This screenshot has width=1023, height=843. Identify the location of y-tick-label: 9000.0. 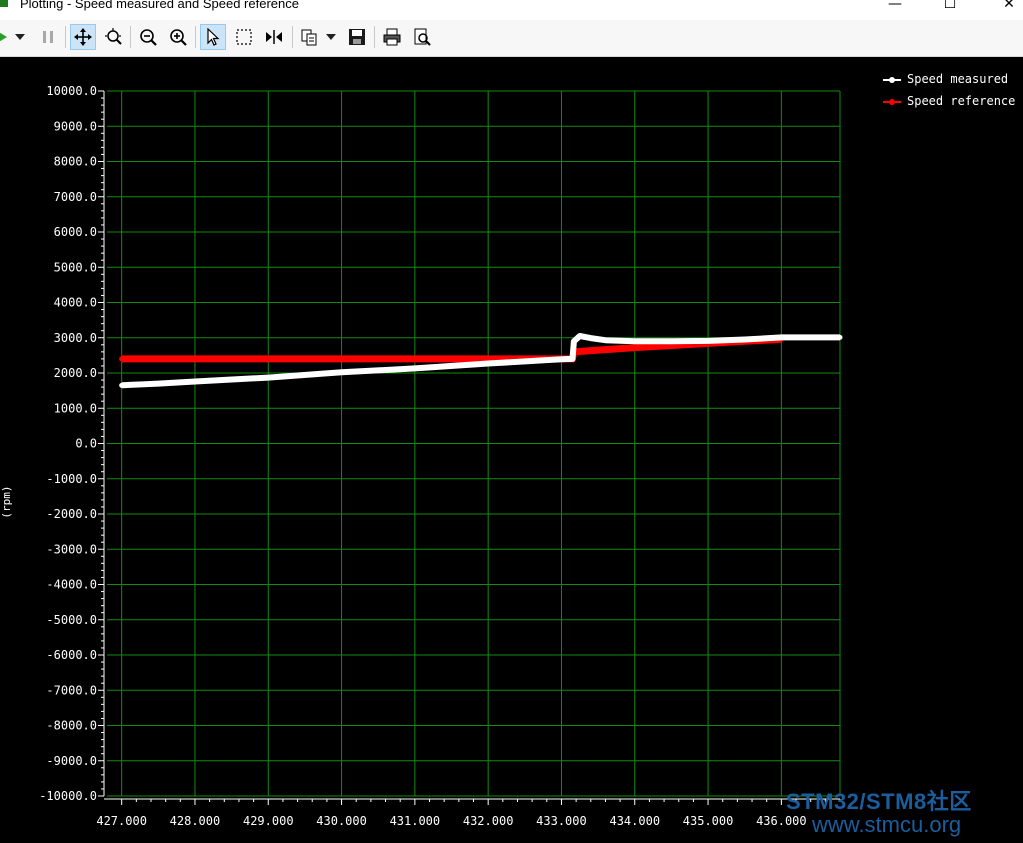
(75, 126).